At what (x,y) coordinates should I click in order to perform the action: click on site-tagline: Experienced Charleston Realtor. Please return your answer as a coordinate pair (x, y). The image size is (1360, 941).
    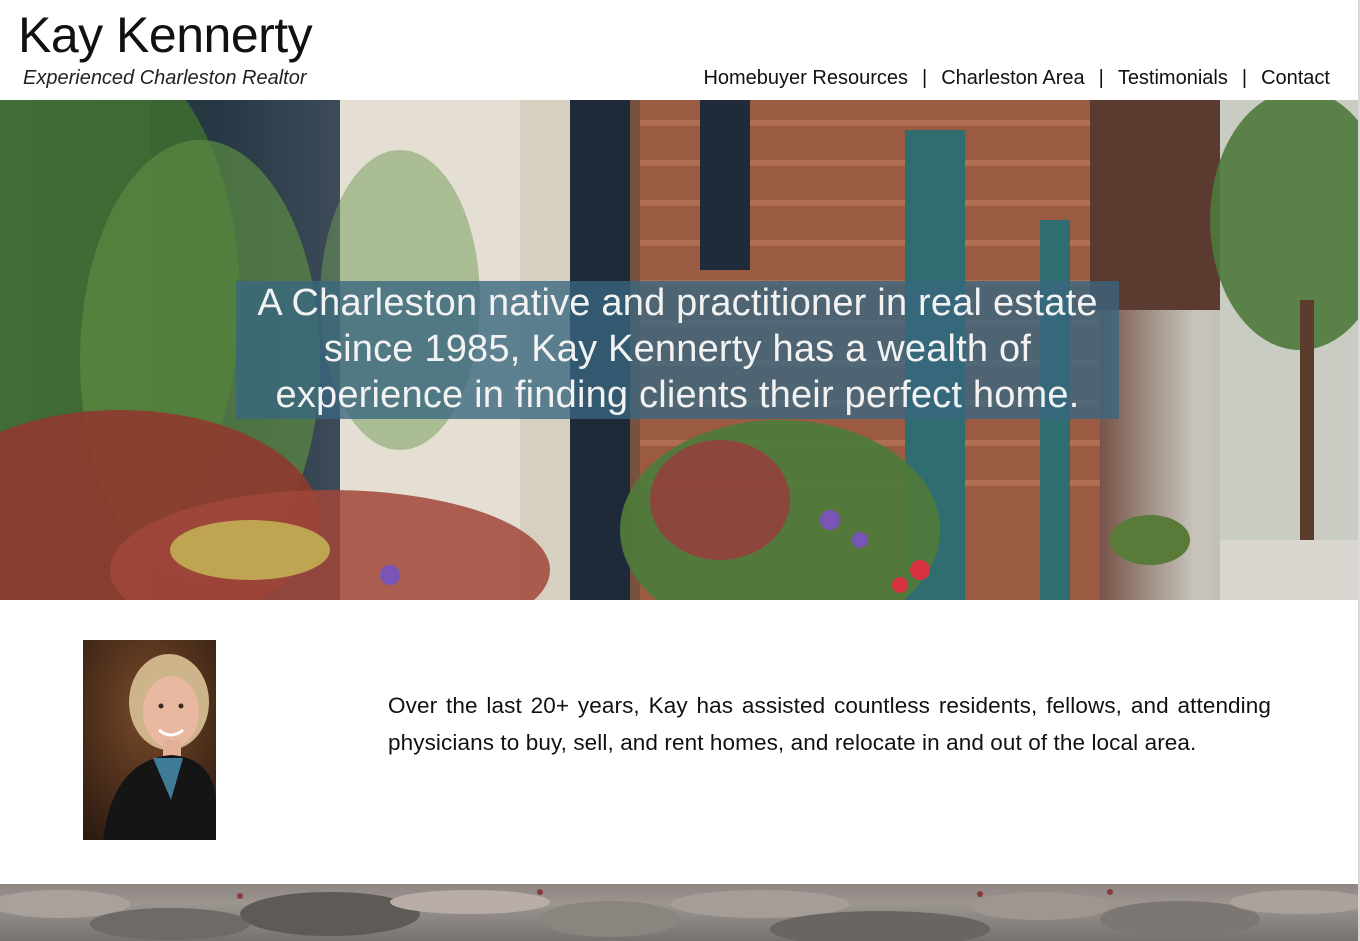
    Looking at the image, I should click on (165, 78).